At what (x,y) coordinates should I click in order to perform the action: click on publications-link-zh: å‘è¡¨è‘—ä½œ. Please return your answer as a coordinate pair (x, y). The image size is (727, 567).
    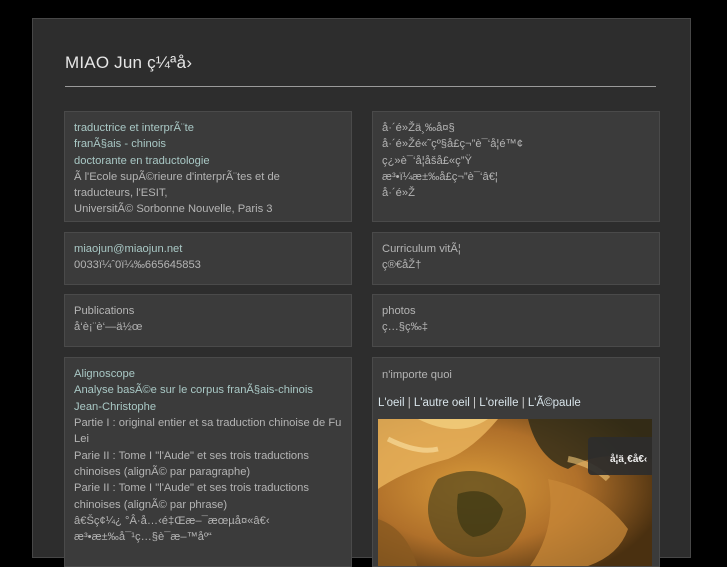
    Looking at the image, I should click on (208, 327).